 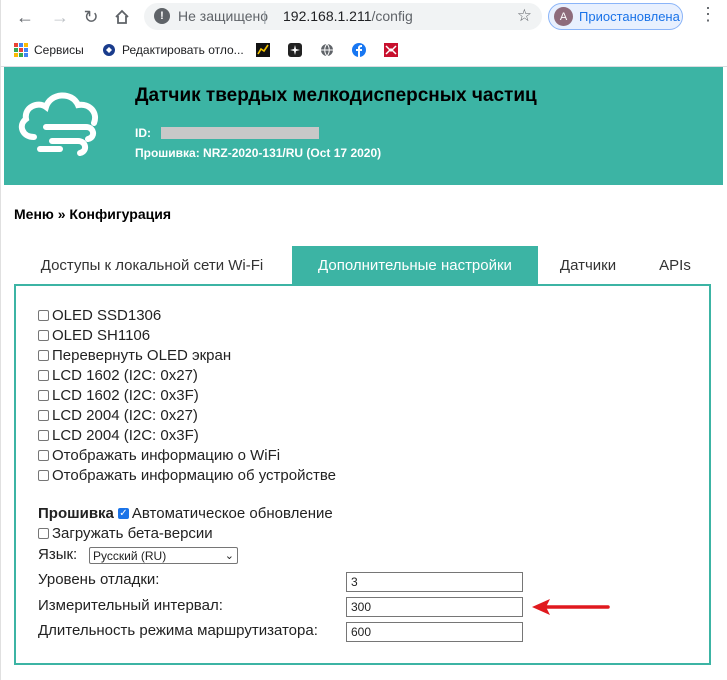 I want to click on apps-grid-icon, so click(x=21, y=50).